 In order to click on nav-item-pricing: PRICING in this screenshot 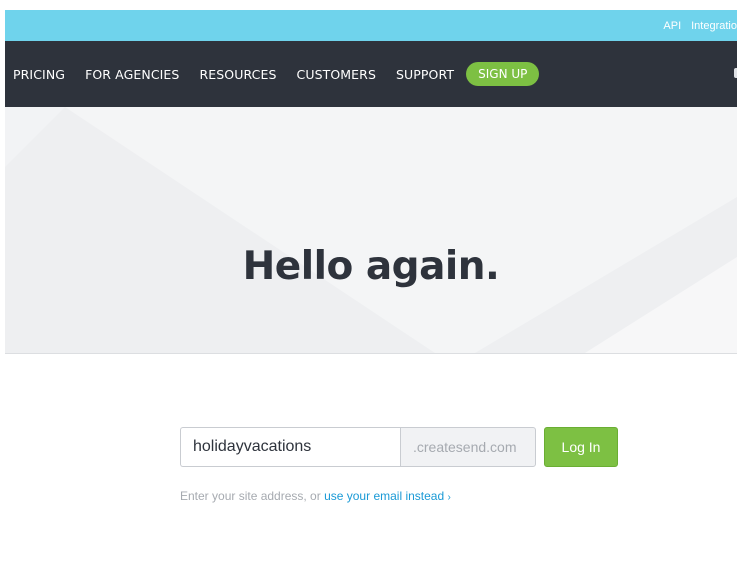, I will do `click(39, 74)`.